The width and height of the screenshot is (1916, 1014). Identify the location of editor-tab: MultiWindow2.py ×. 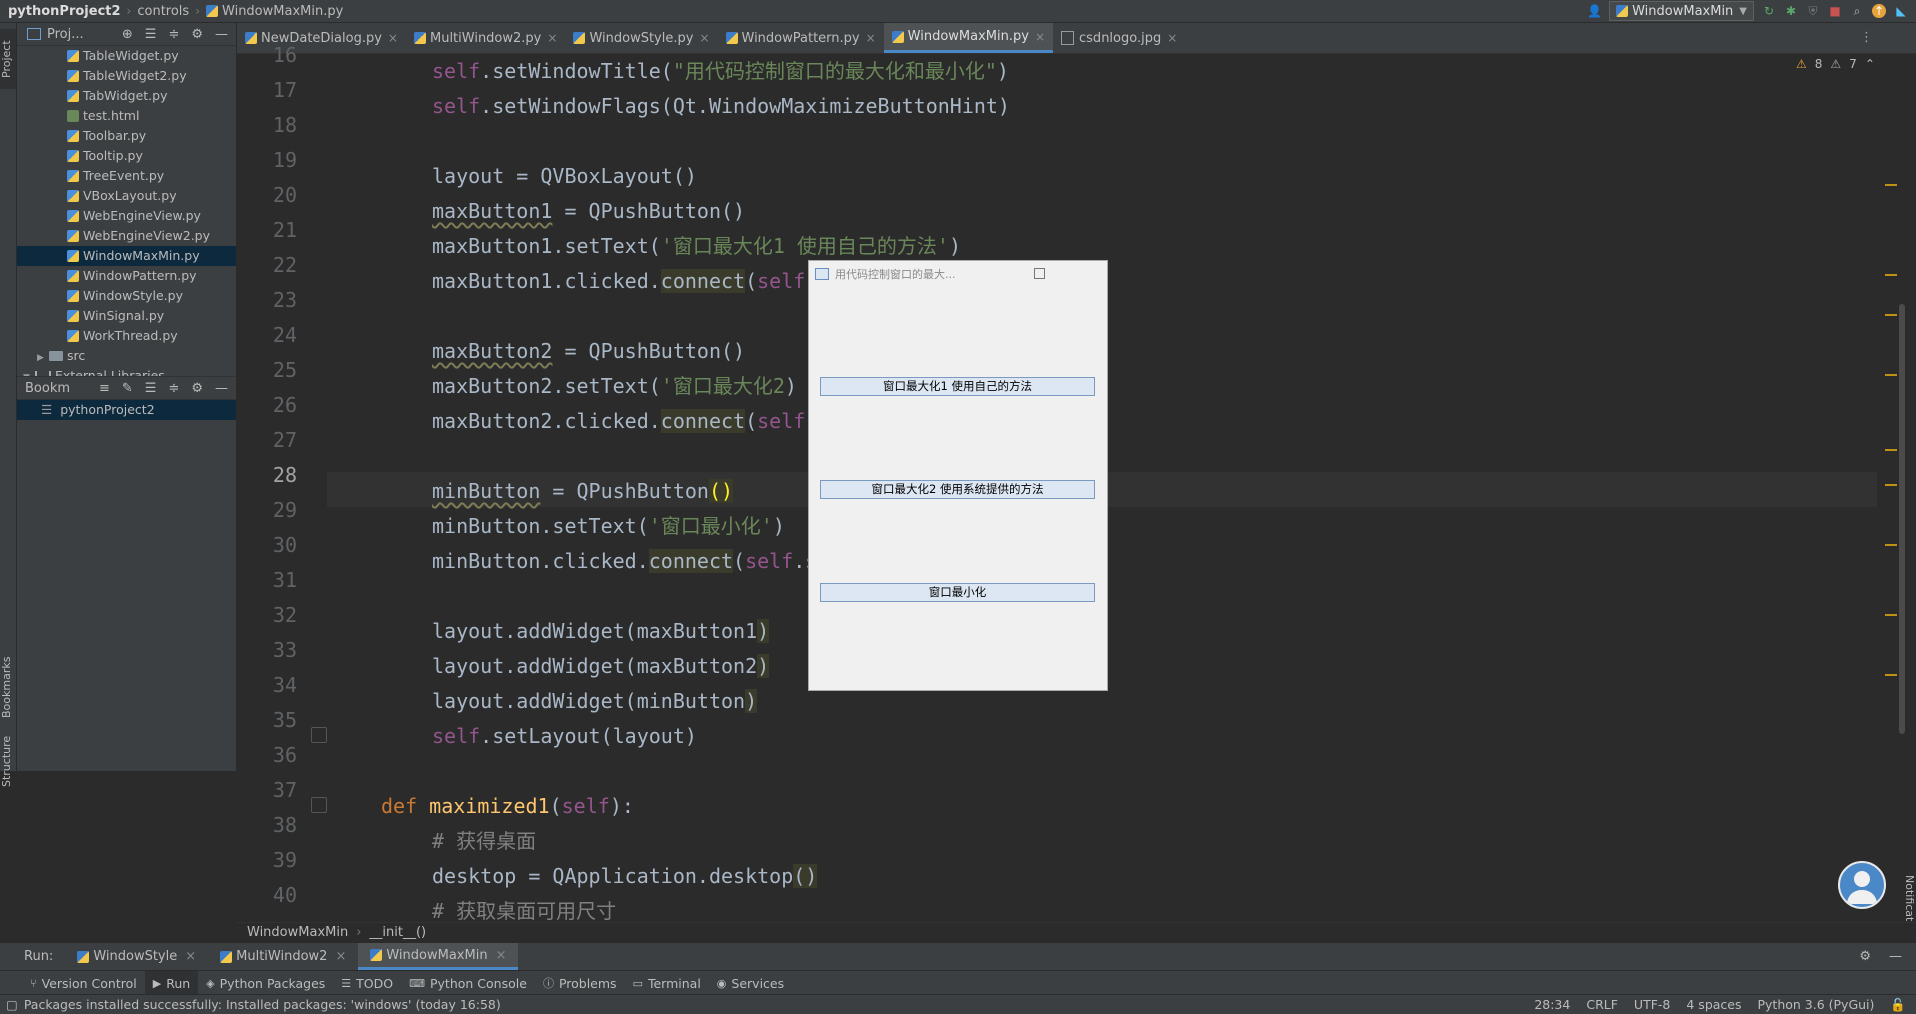
(485, 38).